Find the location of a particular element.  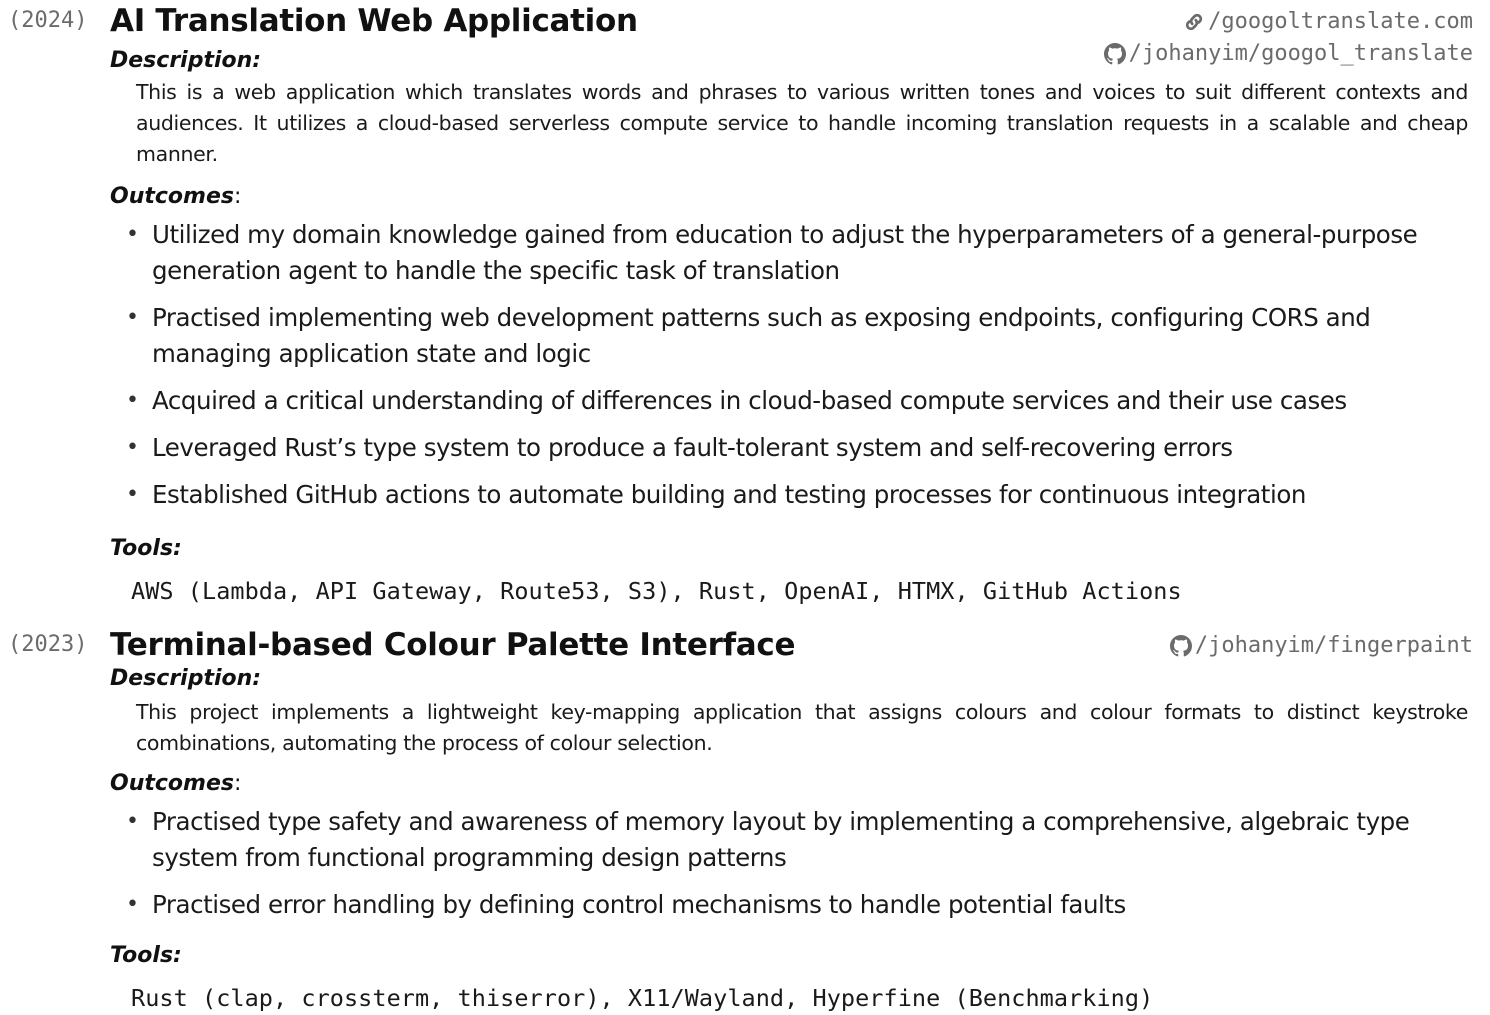

github-link: /johanyim/fingerpaint is located at coordinates (1321, 646).